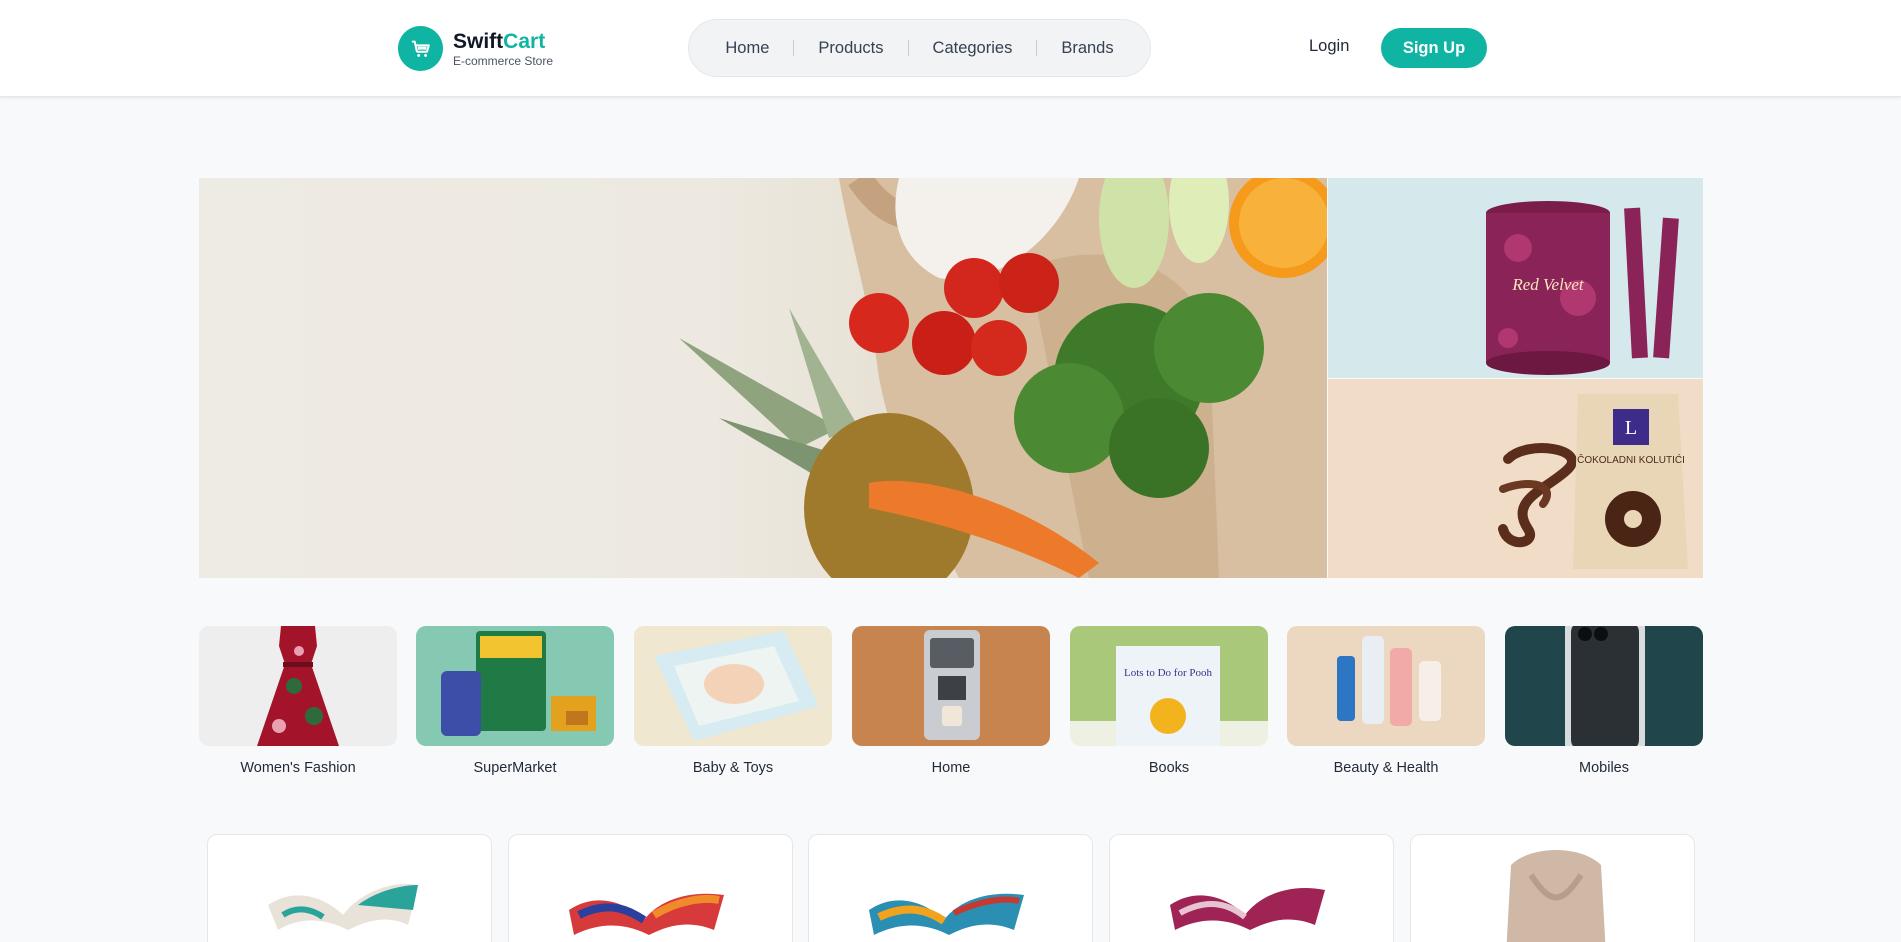  Describe the element at coordinates (1169, 686) in the screenshot. I see `books-image: Lots to Do for Pooh` at that location.